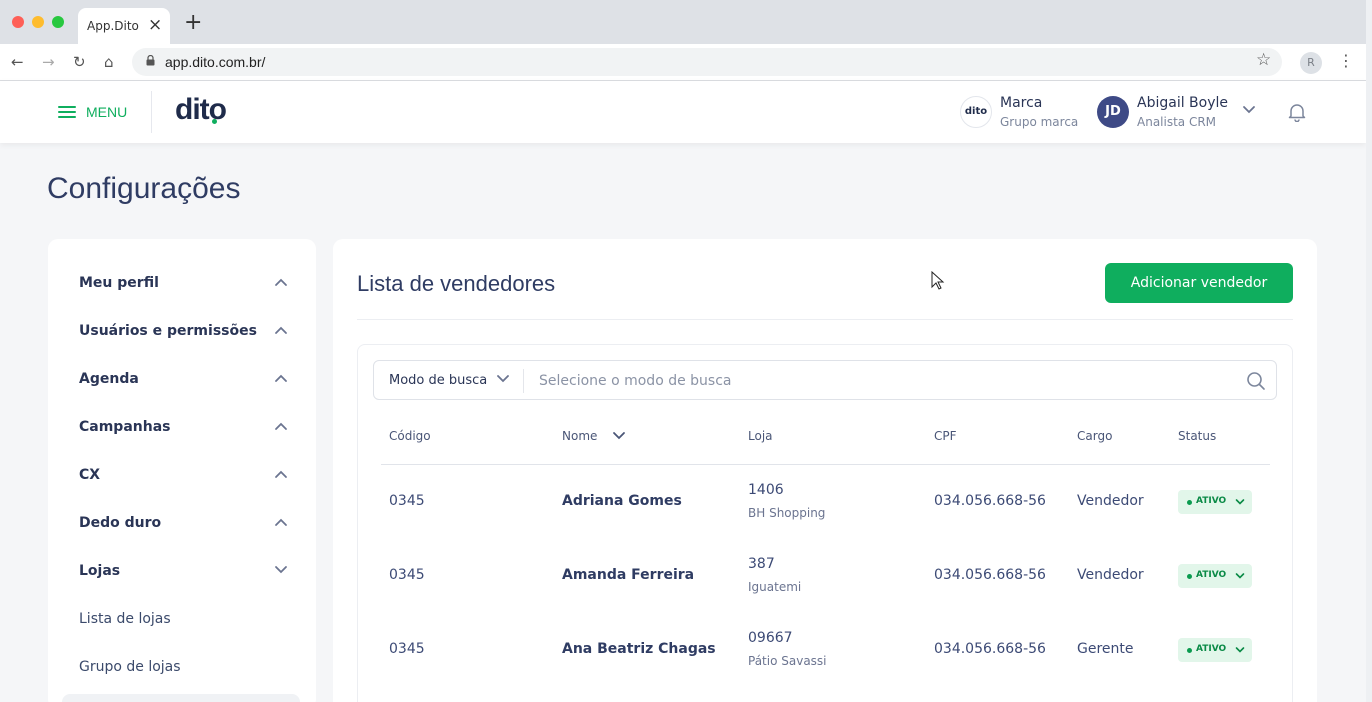  I want to click on sidebar-item-lojas: Lojas, so click(99, 571).